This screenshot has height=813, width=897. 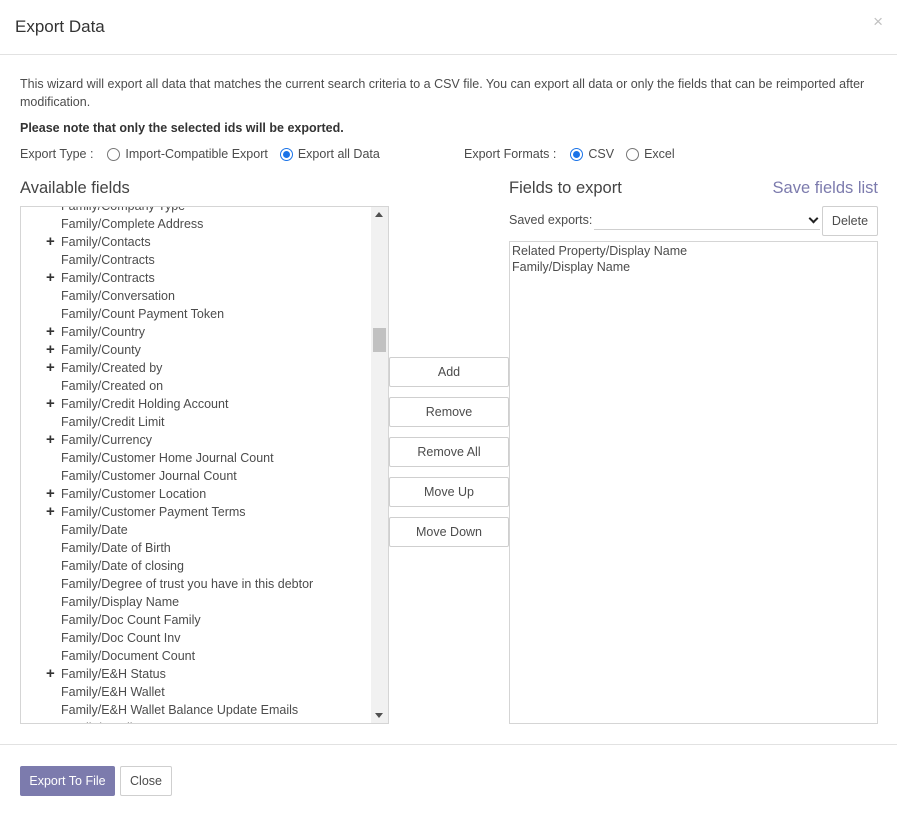 I want to click on field-item: Family/Conversation, so click(x=196, y=296).